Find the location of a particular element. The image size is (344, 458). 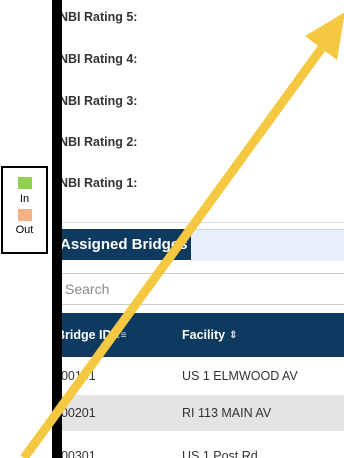

facility-cell: US 1 Post Rd is located at coordinates (220, 453).